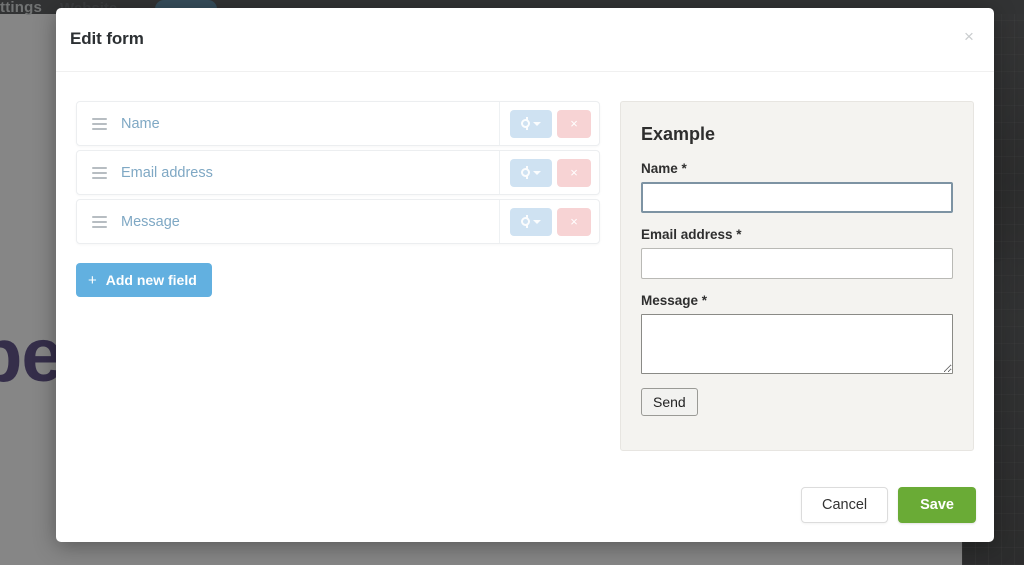 This screenshot has height=565, width=1024. Describe the element at coordinates (678, 134) in the screenshot. I see `example-title: Example` at that location.